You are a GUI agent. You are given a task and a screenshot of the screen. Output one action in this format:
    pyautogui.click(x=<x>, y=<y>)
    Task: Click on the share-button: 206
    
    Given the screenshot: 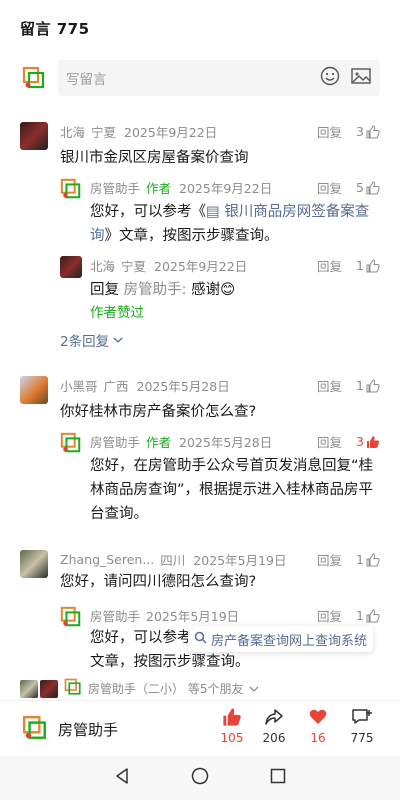 What is the action you would take?
    pyautogui.click(x=274, y=726)
    